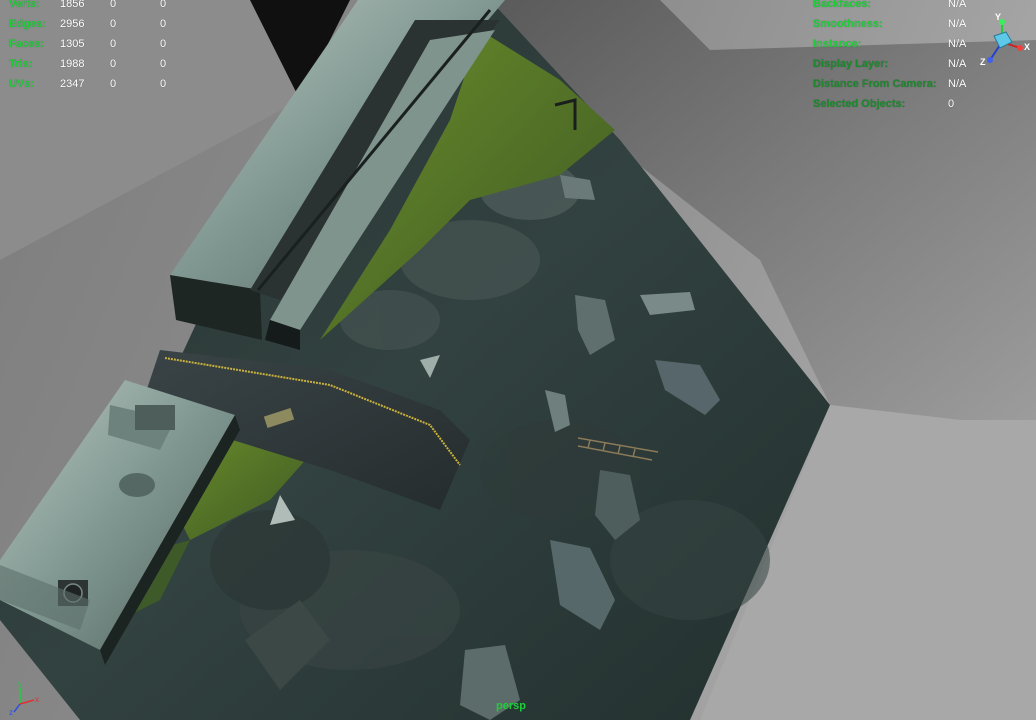 Image resolution: width=1036 pixels, height=720 pixels. Describe the element at coordinates (848, 24) in the screenshot. I see `info-label: Smoothness:` at that location.